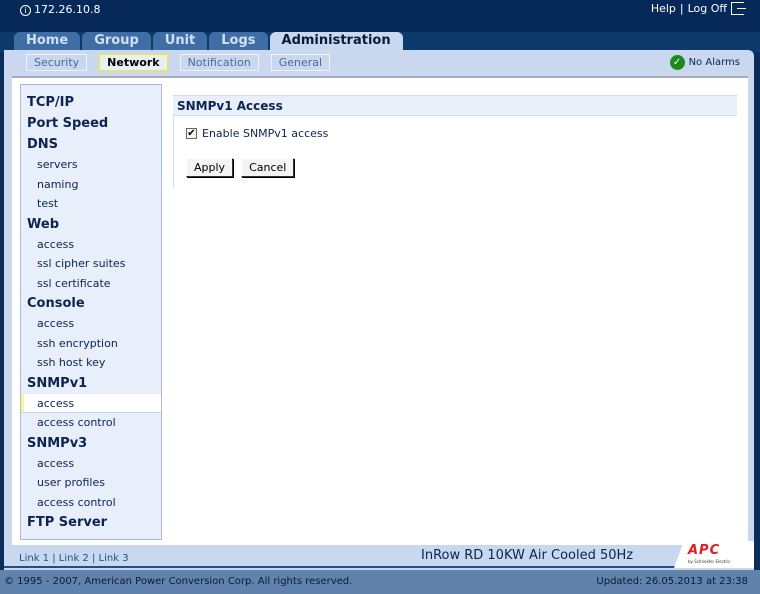  I want to click on sidebar-item-ssl-certificate: ssl certificate, so click(91, 284).